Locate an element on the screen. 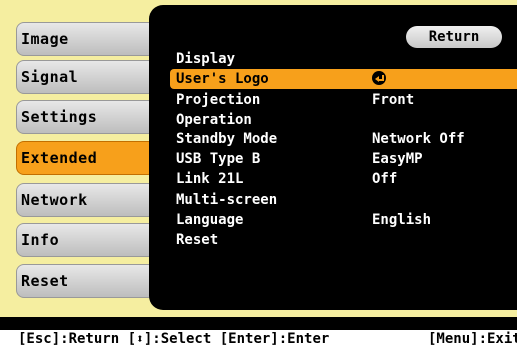  menu-hint: [Menu]:Exit is located at coordinates (472, 339).